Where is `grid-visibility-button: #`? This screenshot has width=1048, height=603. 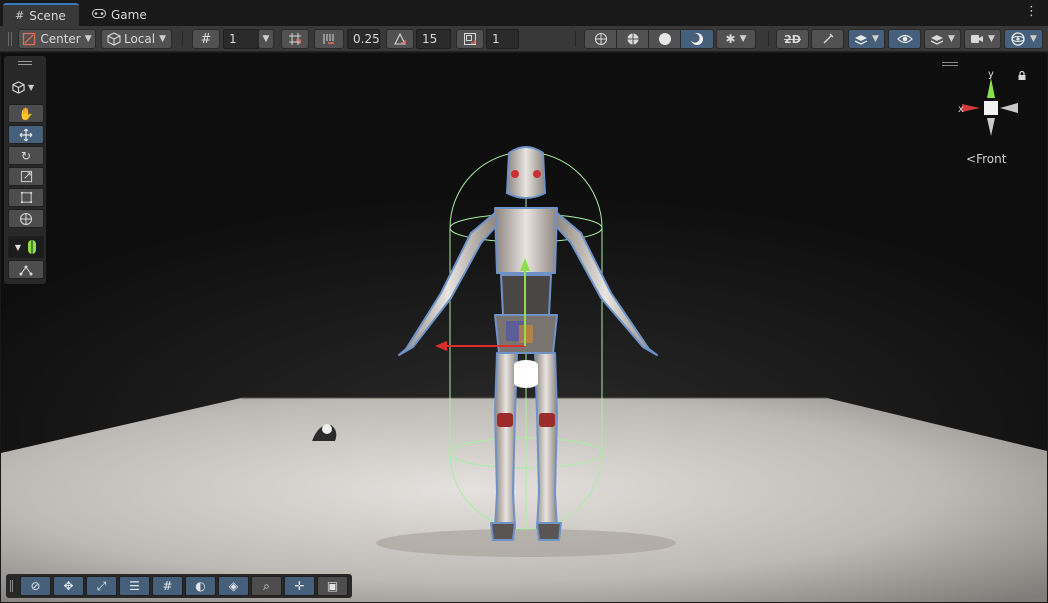
grid-visibility-button: # is located at coordinates (206, 39).